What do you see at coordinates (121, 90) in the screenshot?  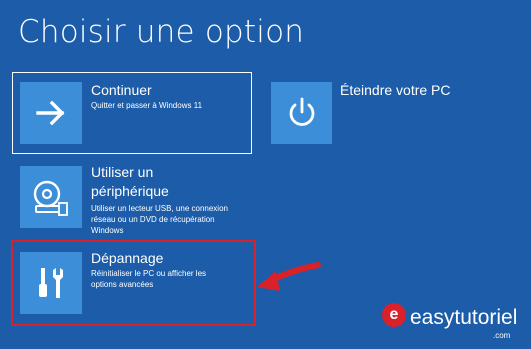 I see `continue-title: Continuer` at bounding box center [121, 90].